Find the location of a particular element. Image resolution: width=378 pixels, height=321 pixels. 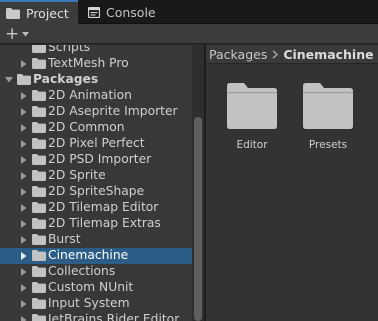

tree-row-label: Scripts is located at coordinates (69, 49).